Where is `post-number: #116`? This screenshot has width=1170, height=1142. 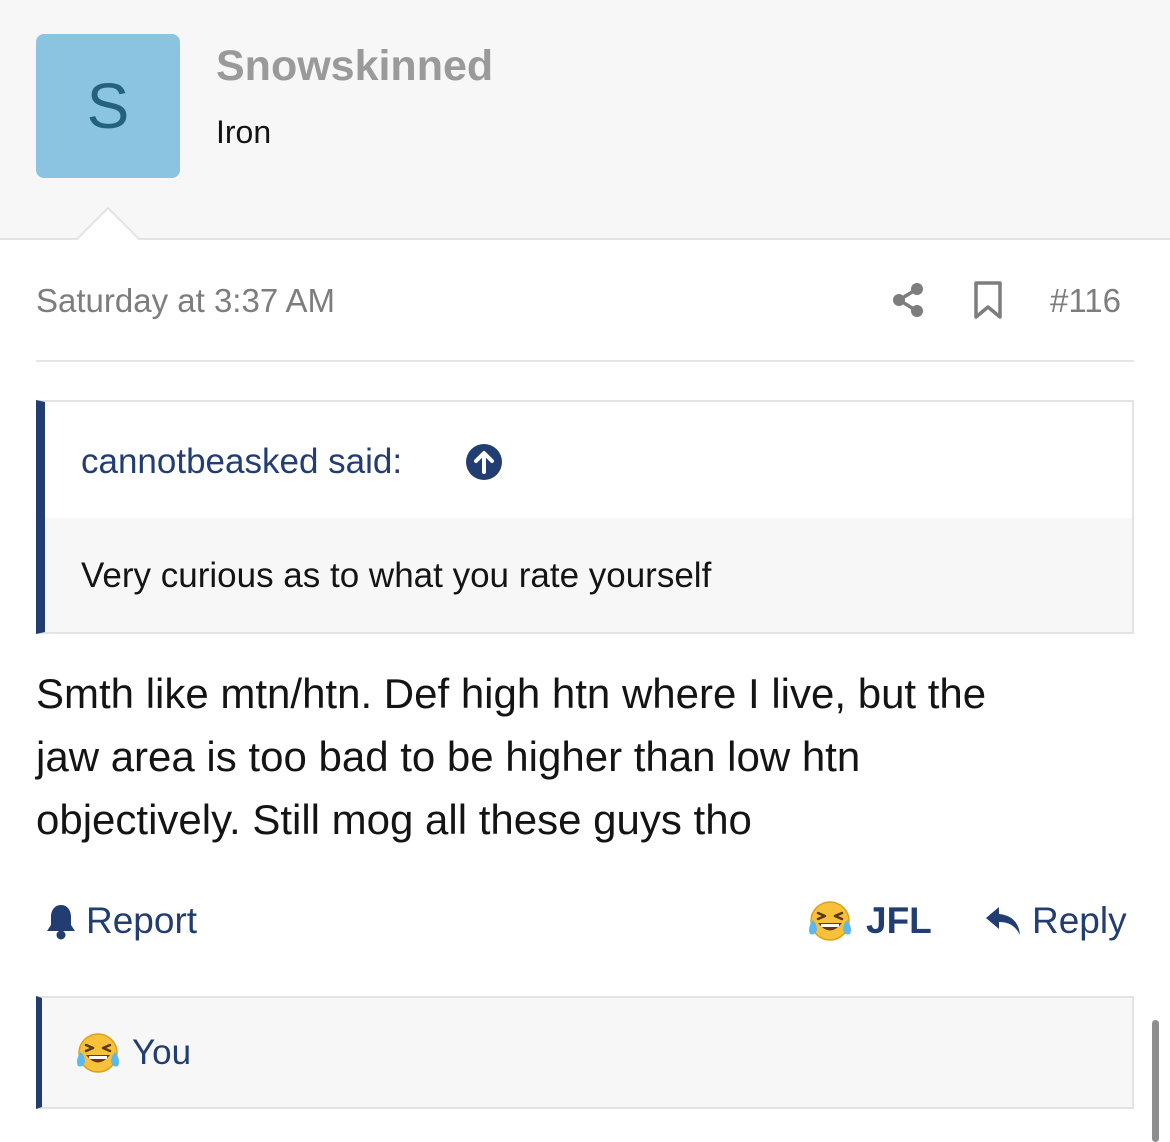
post-number: #116 is located at coordinates (1085, 301).